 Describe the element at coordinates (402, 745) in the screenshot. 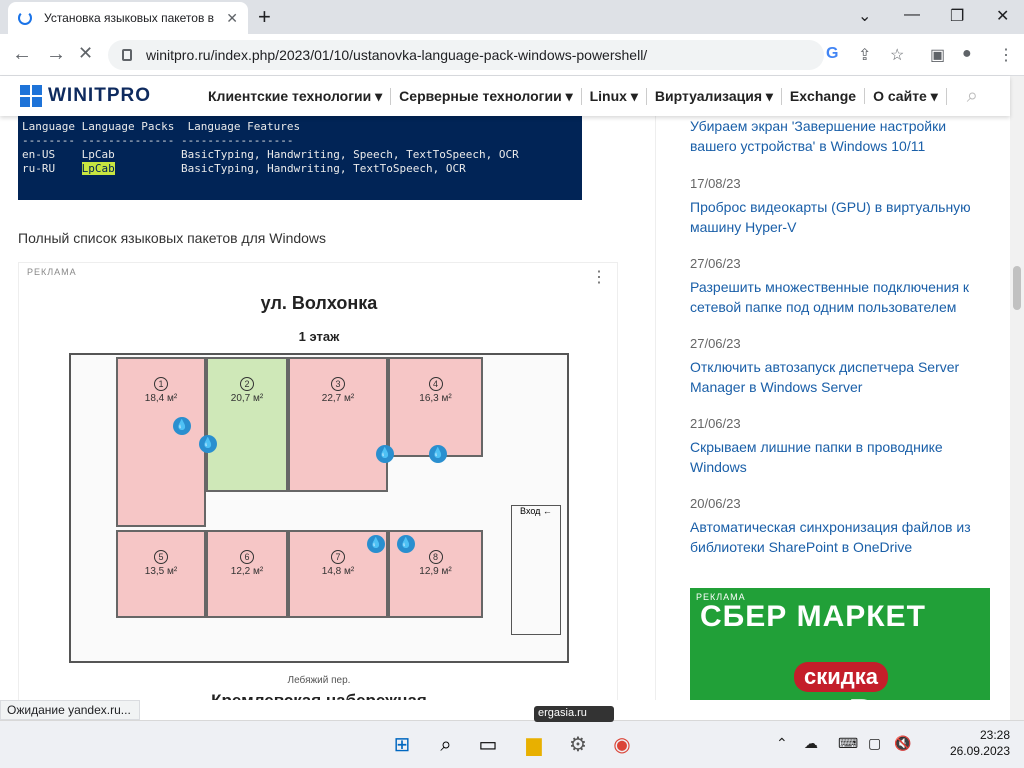

I see `start-windows-icon: ⊞` at that location.